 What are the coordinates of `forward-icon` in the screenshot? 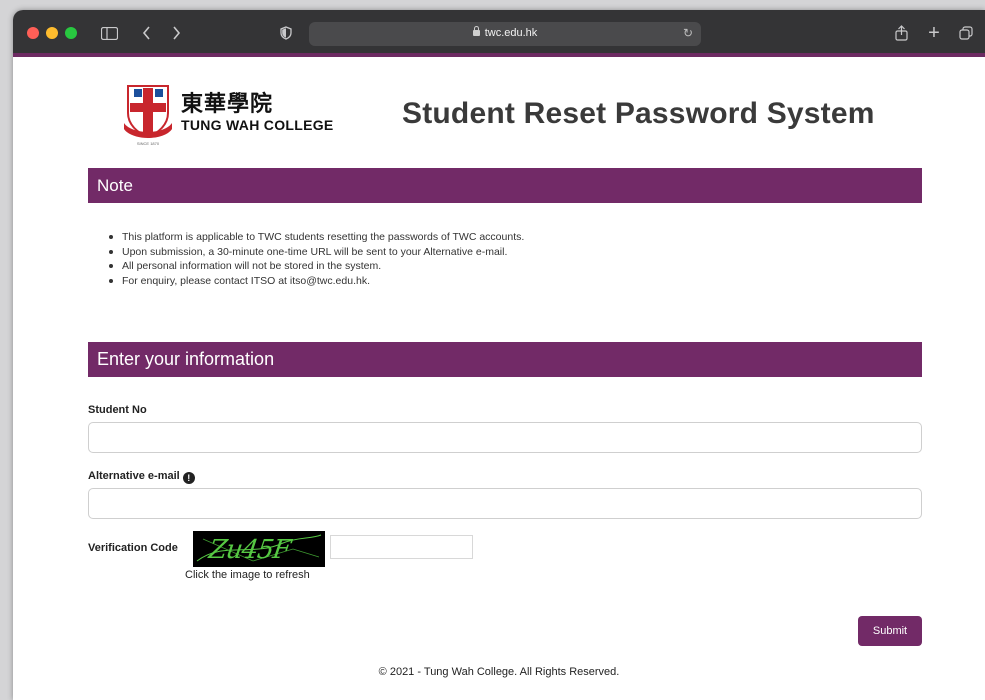 It's located at (176, 33).